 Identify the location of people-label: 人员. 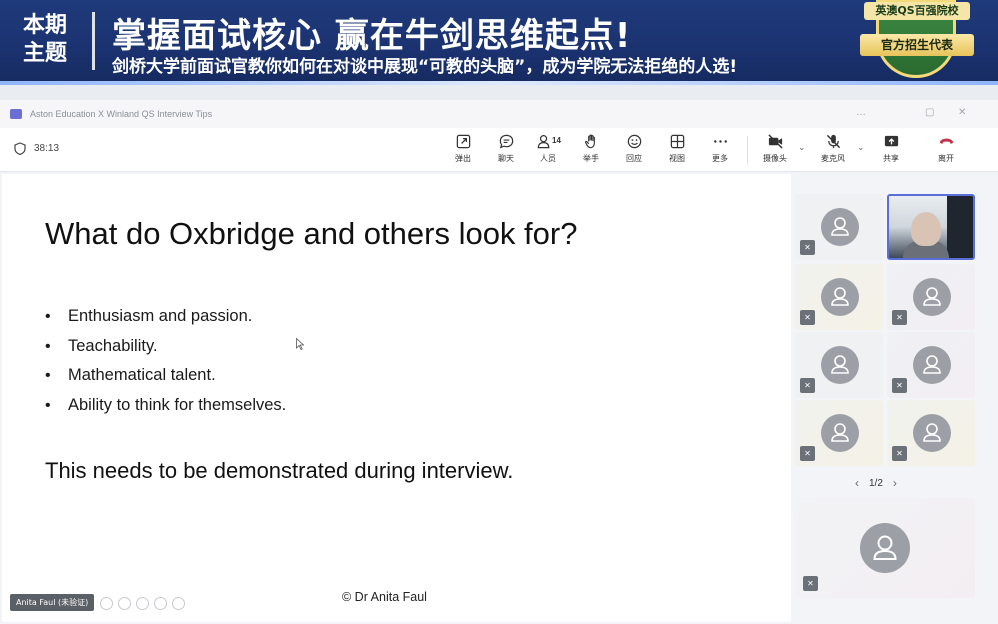
(548, 158).